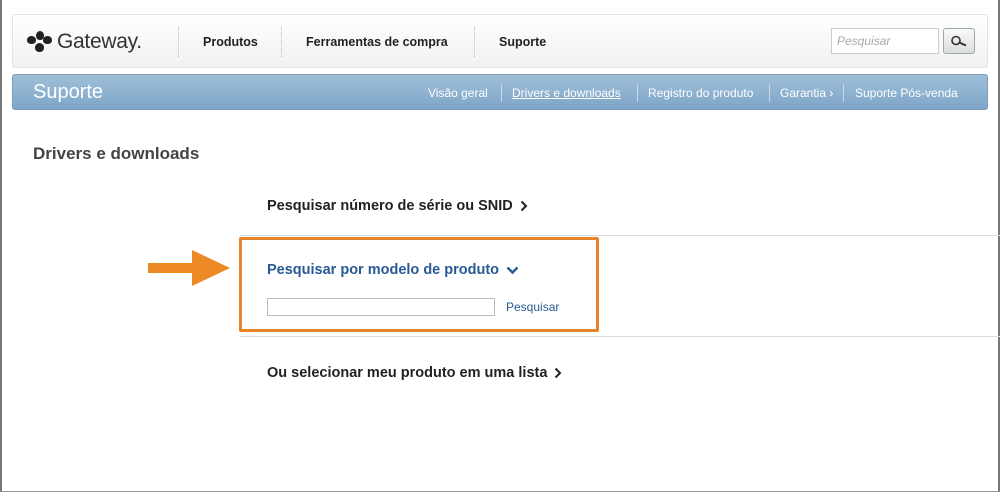  What do you see at coordinates (390, 206) in the screenshot?
I see `serial-search-label: Pesquisar número de série ou SNID` at bounding box center [390, 206].